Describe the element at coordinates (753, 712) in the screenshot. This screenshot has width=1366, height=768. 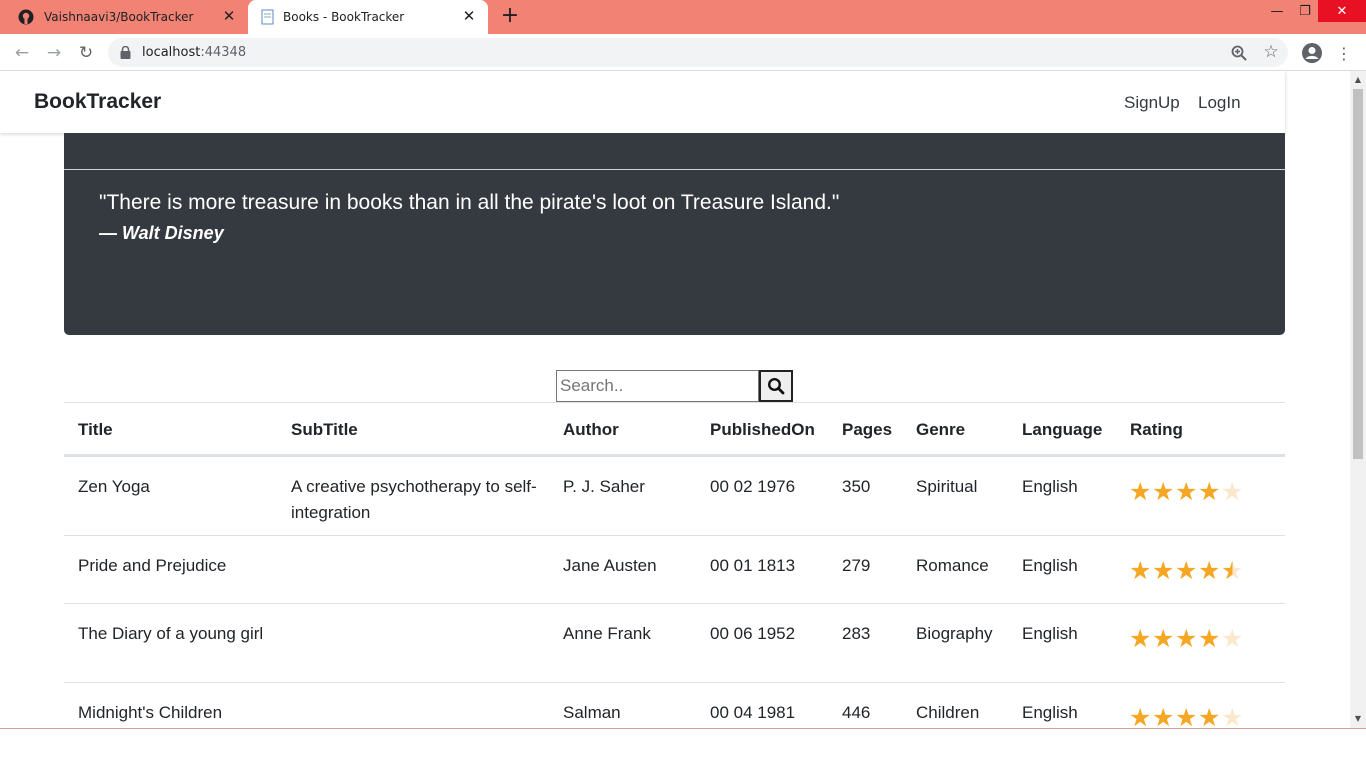
I see `book-published: 00 04 1981` at that location.